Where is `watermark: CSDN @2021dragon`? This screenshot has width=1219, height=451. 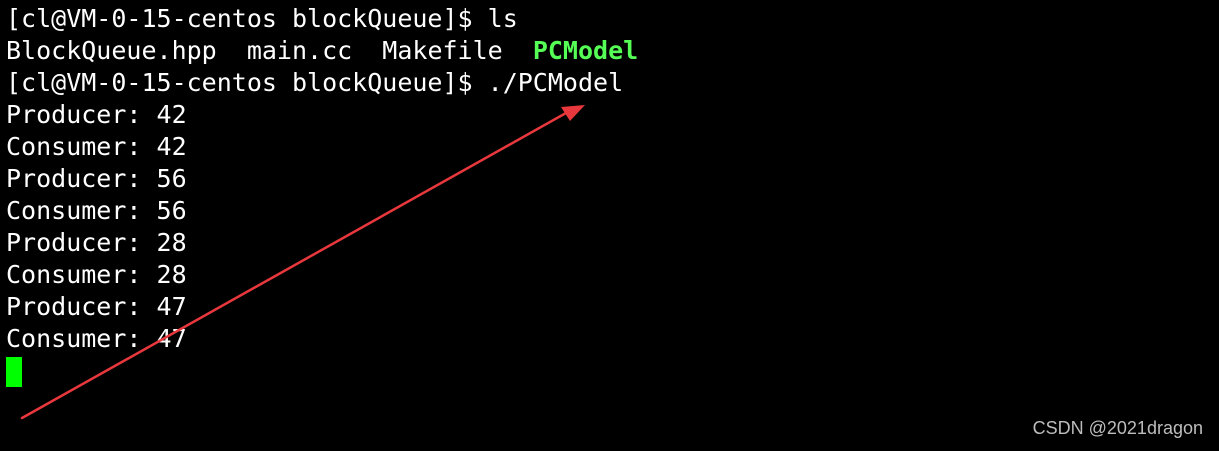
watermark: CSDN @2021dragon is located at coordinates (1117, 428).